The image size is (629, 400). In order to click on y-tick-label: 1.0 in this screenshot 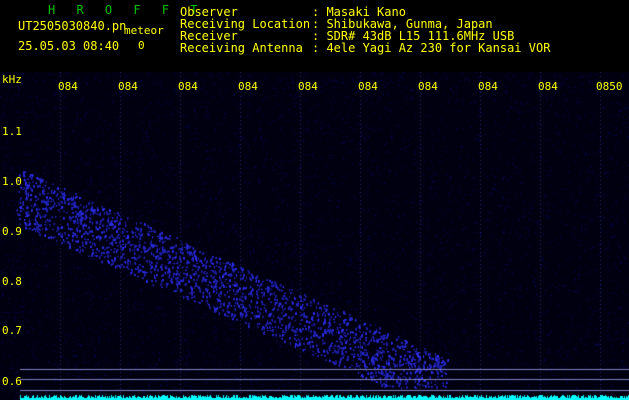, I will do `click(12, 181)`.